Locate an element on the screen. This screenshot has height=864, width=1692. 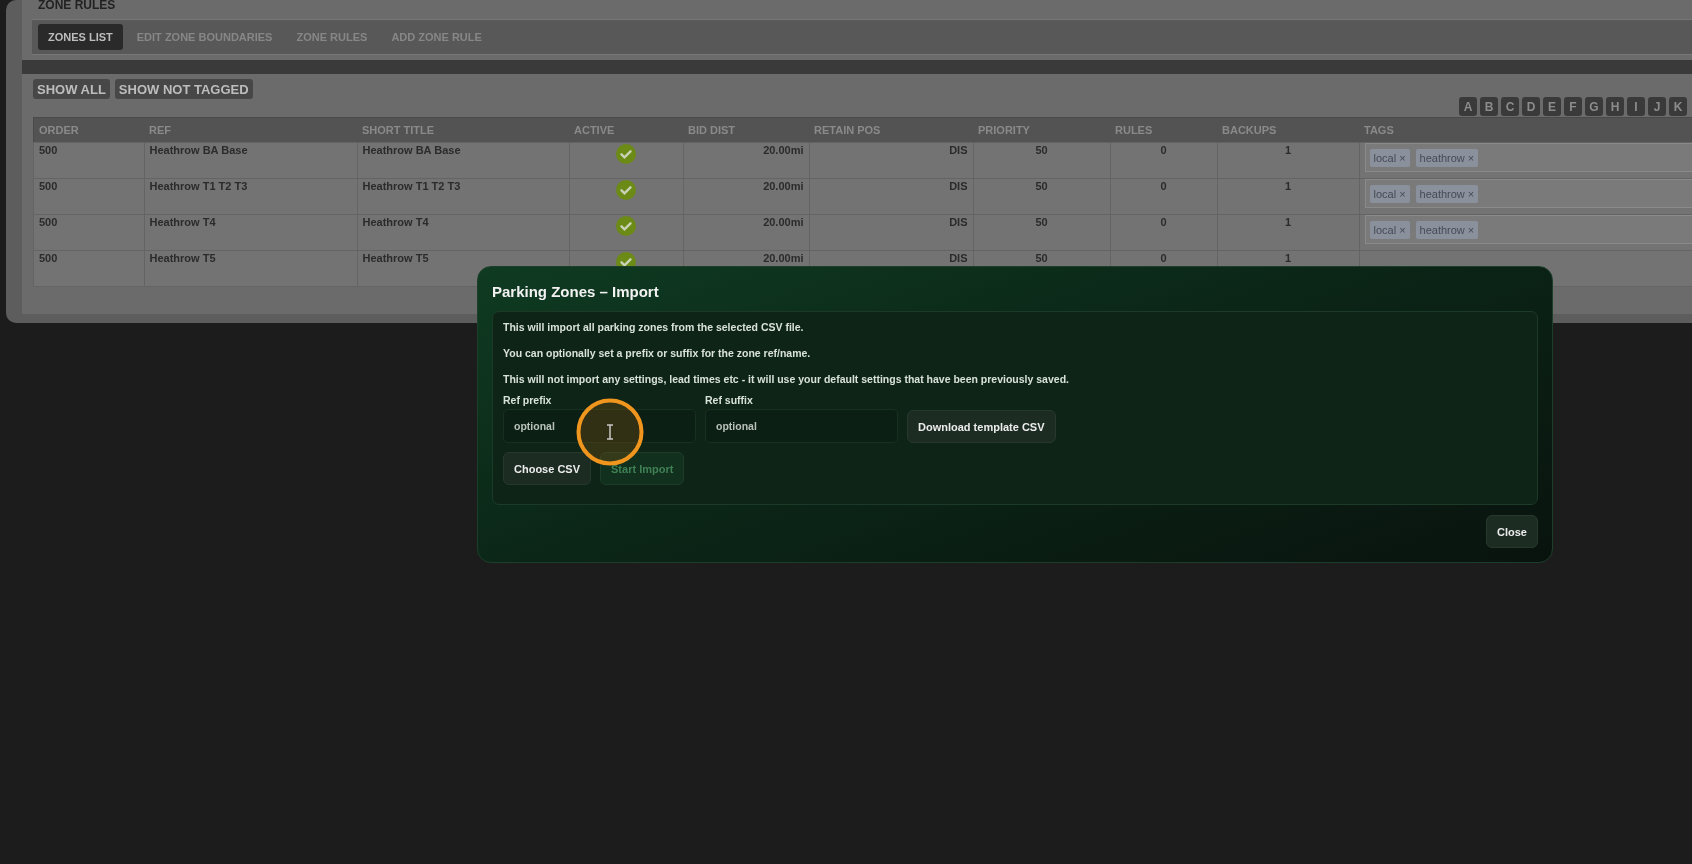
action-button: Choose CSV is located at coordinates (547, 468).